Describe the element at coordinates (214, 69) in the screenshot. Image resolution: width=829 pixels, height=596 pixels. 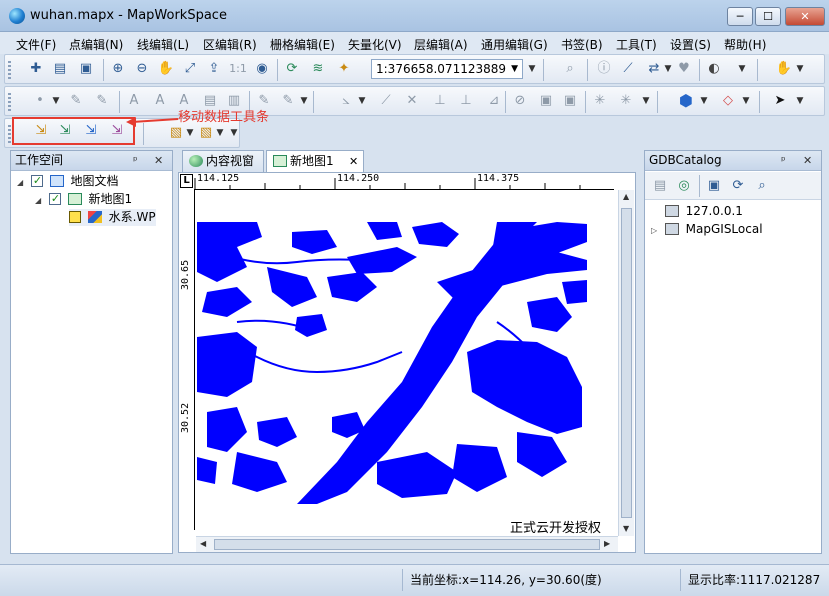
I see `previous-view-icon: ⇪` at that location.